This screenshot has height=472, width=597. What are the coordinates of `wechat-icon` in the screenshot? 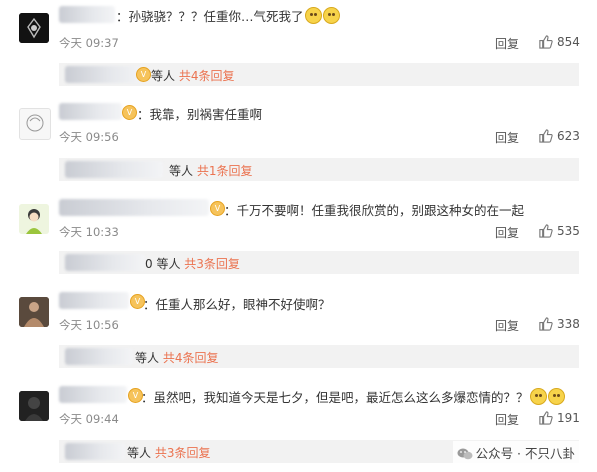 It's located at (465, 454).